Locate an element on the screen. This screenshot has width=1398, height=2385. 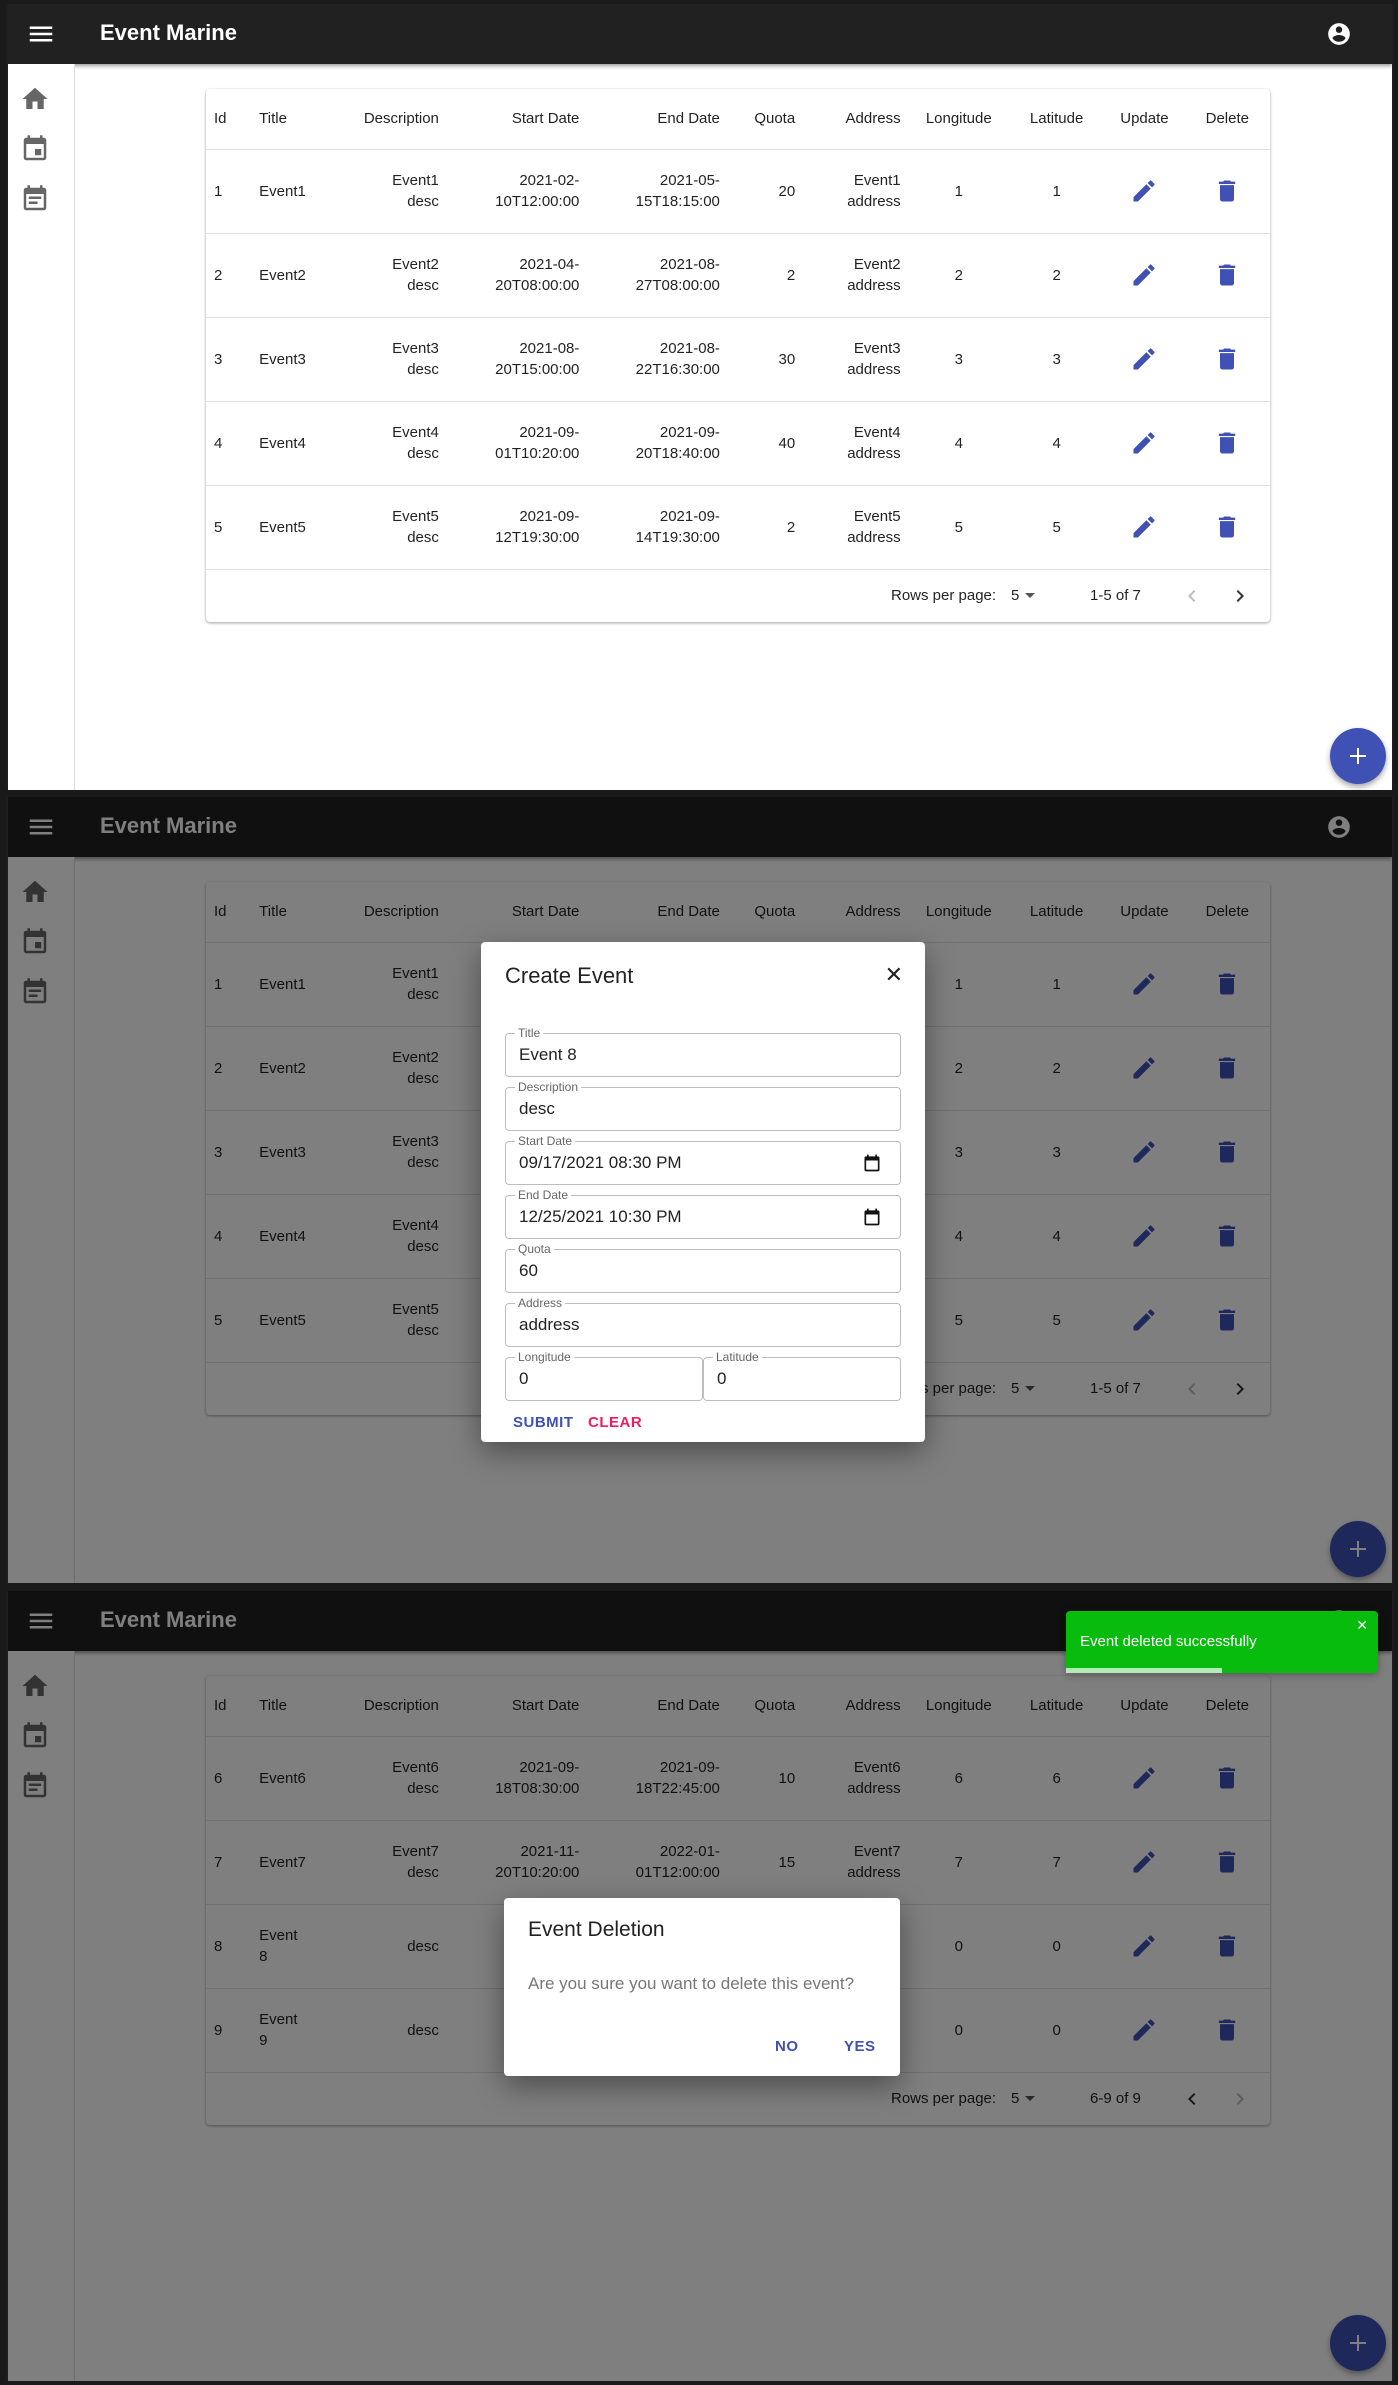
cell-id: 4 is located at coordinates (229, 443).